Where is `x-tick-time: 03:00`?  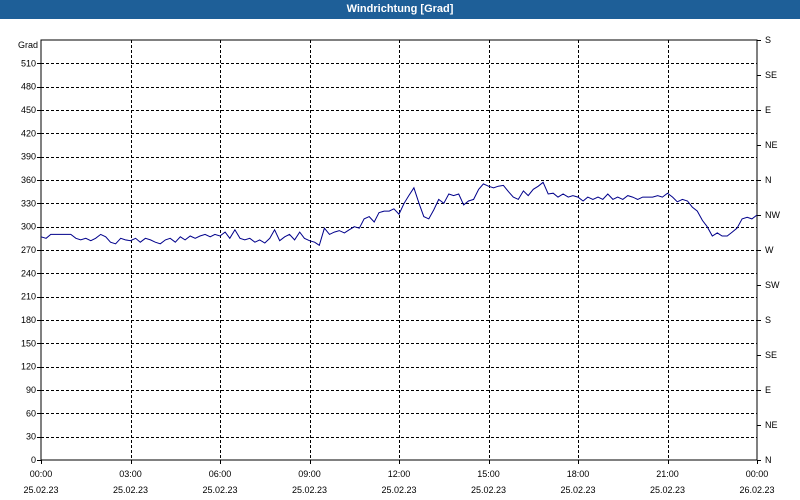
x-tick-time: 03:00 is located at coordinates (130, 474).